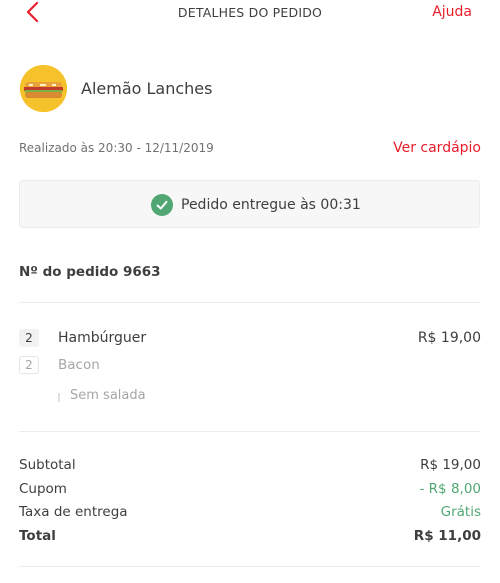  What do you see at coordinates (450, 489) in the screenshot?
I see `coupon-value: - R$ 8,00` at bounding box center [450, 489].